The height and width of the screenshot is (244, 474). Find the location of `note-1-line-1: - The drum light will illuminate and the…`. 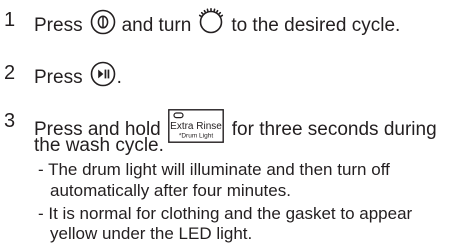

note-1-line-1: - The drum light will illuminate and the… is located at coordinates (214, 169).